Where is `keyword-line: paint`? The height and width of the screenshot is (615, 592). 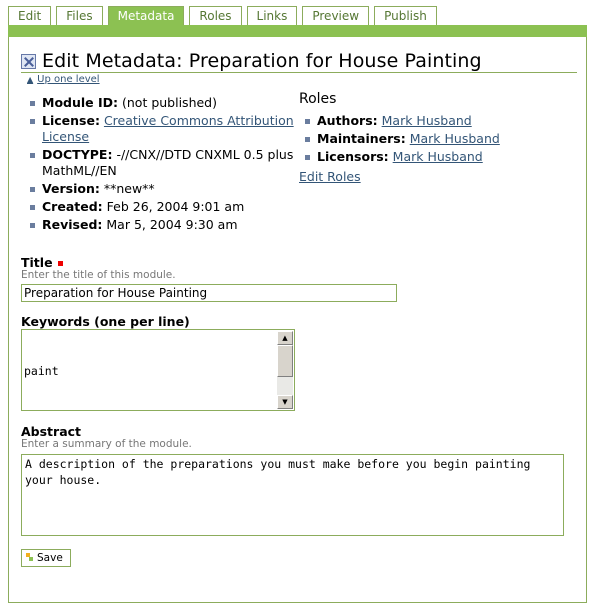 keyword-line: paint is located at coordinates (41, 371).